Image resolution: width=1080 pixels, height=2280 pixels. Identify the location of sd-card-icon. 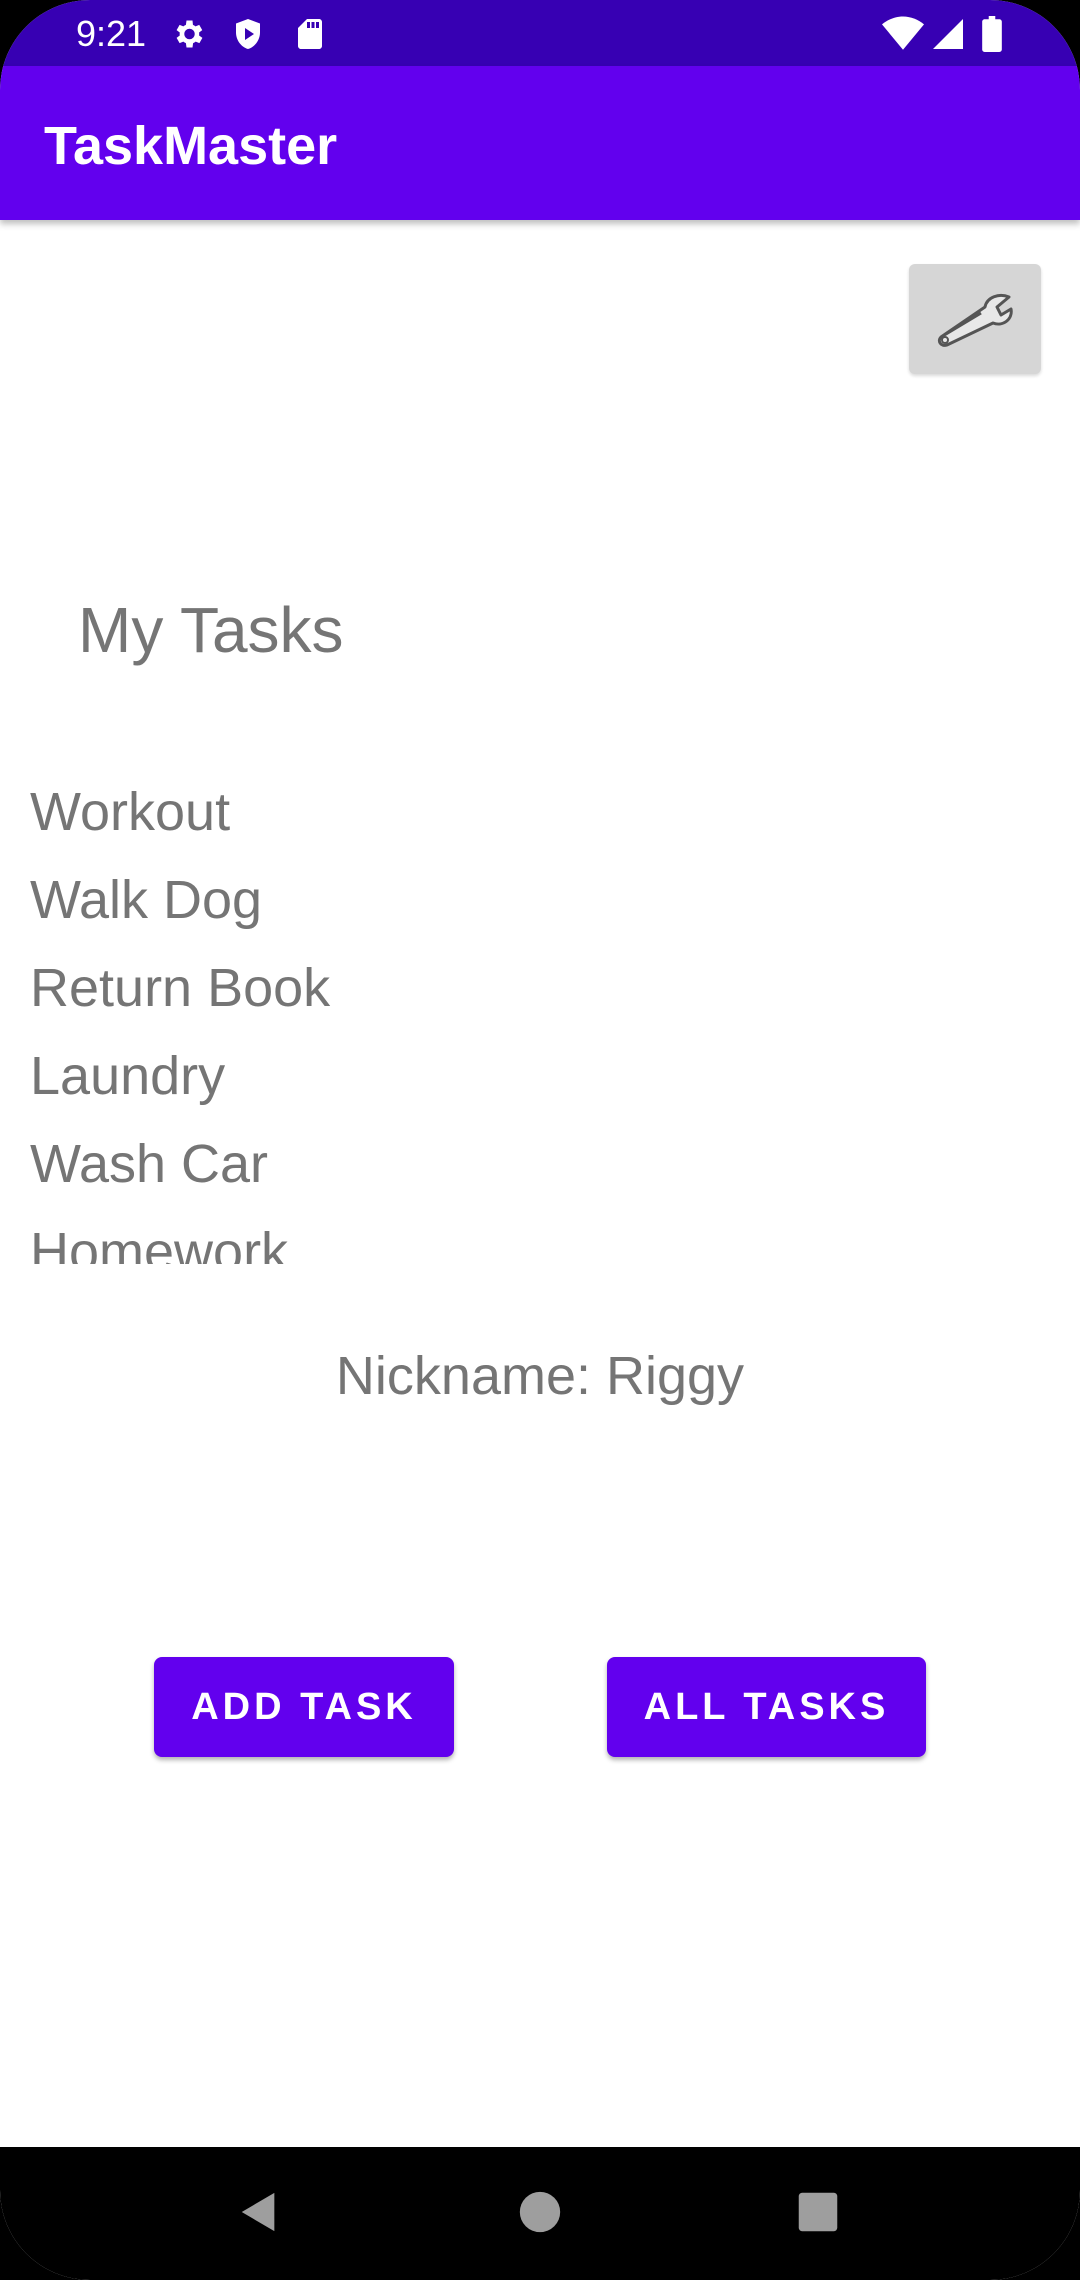
(310, 34).